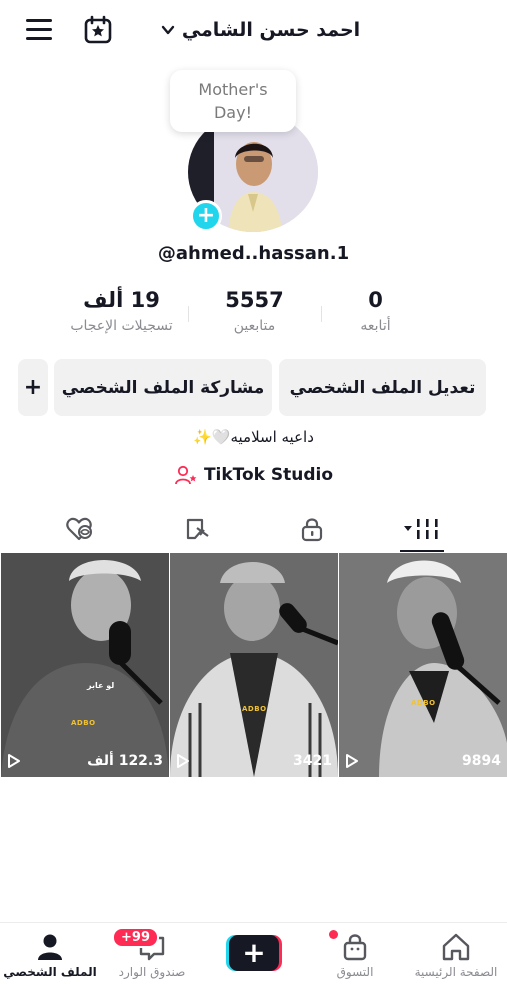 The height and width of the screenshot is (1000, 507). Describe the element at coordinates (333, 934) in the screenshot. I see `shop-notification-dot` at that location.